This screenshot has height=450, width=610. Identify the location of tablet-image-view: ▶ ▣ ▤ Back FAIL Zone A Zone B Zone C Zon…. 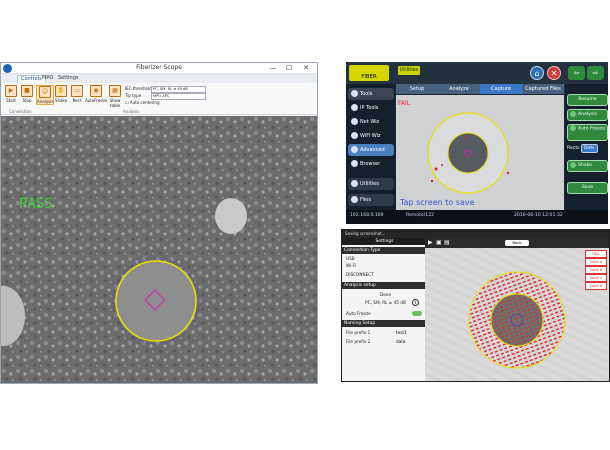
(517, 309).